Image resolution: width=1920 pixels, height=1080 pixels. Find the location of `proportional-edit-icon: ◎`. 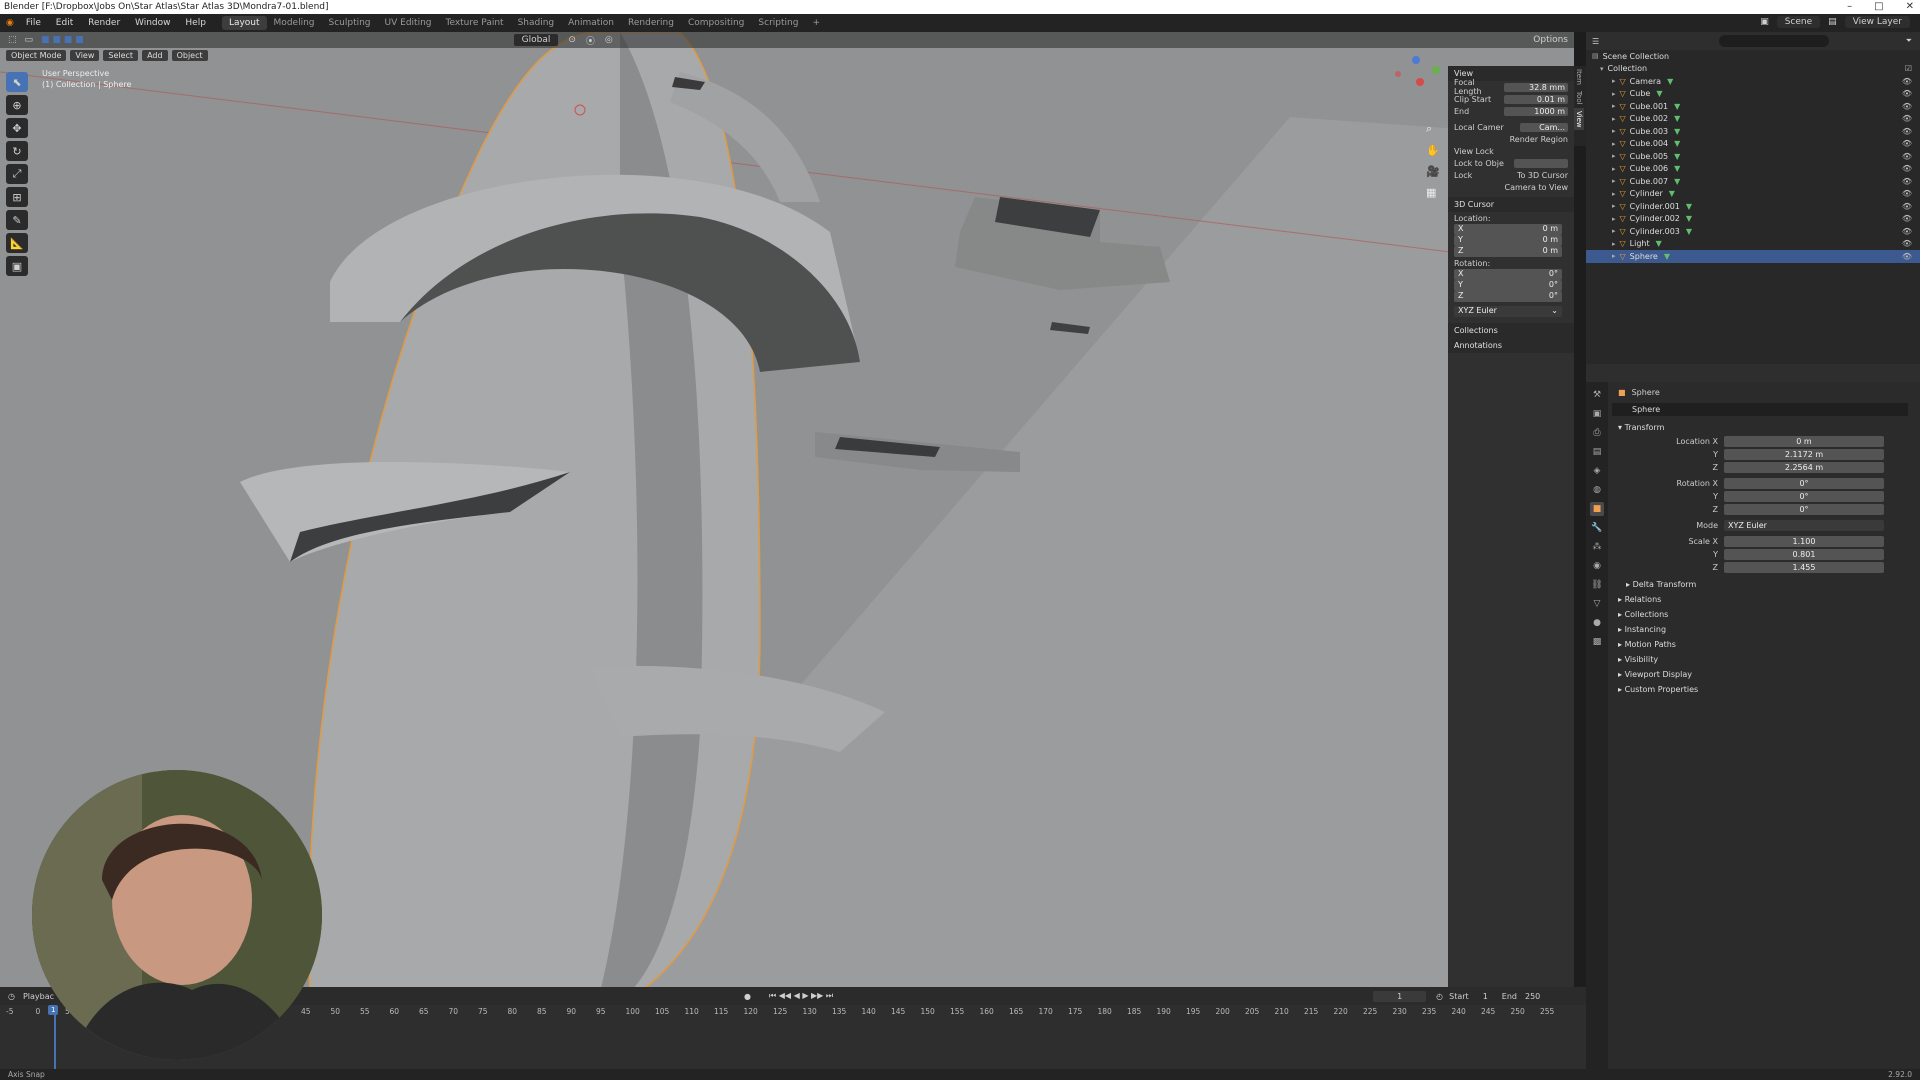

proportional-edit-icon: ◎ is located at coordinates (609, 40).